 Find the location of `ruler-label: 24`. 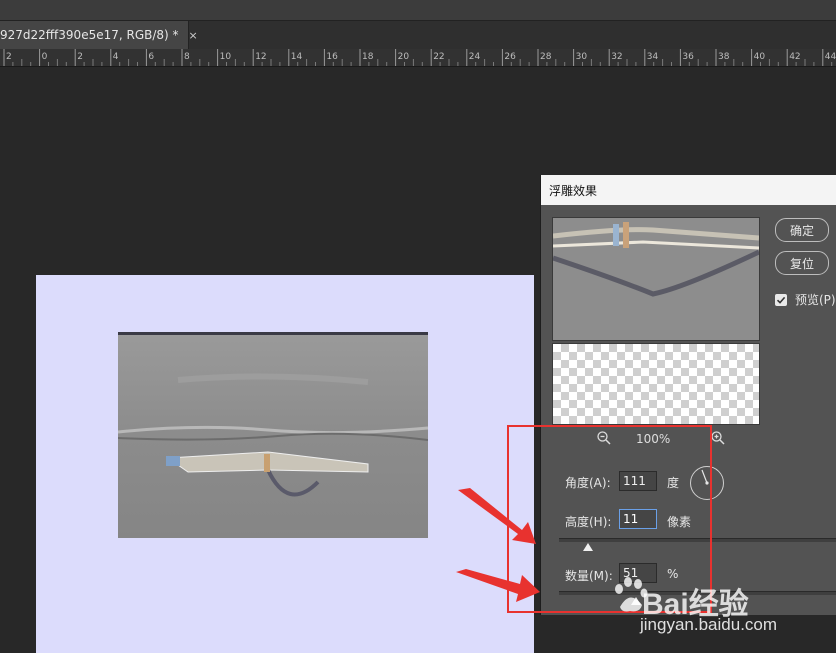

ruler-label: 24 is located at coordinates (475, 57).